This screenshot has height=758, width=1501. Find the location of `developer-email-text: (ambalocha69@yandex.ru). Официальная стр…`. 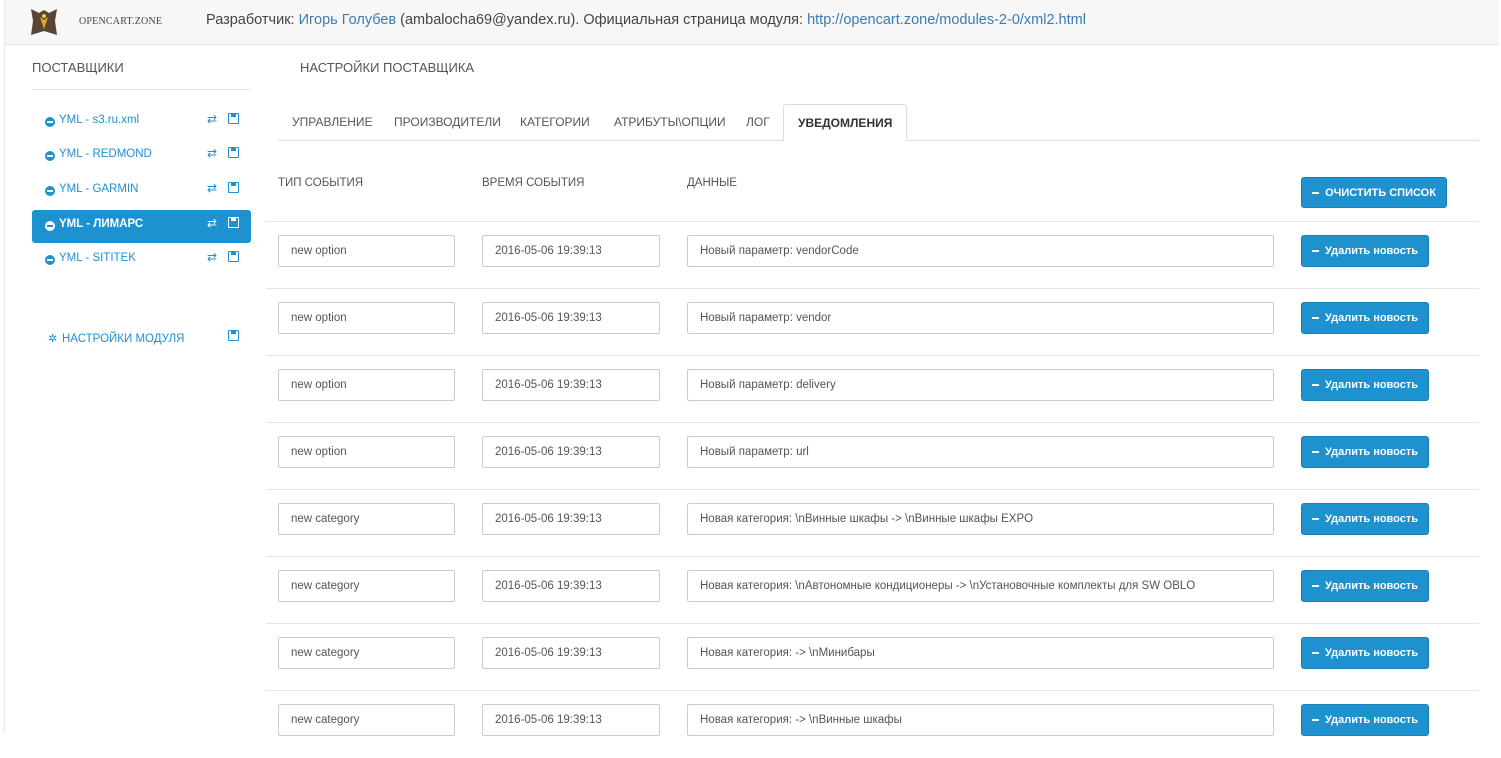

developer-email-text: (ambalocha69@yandex.ru). Официальная стр… is located at coordinates (602, 20).